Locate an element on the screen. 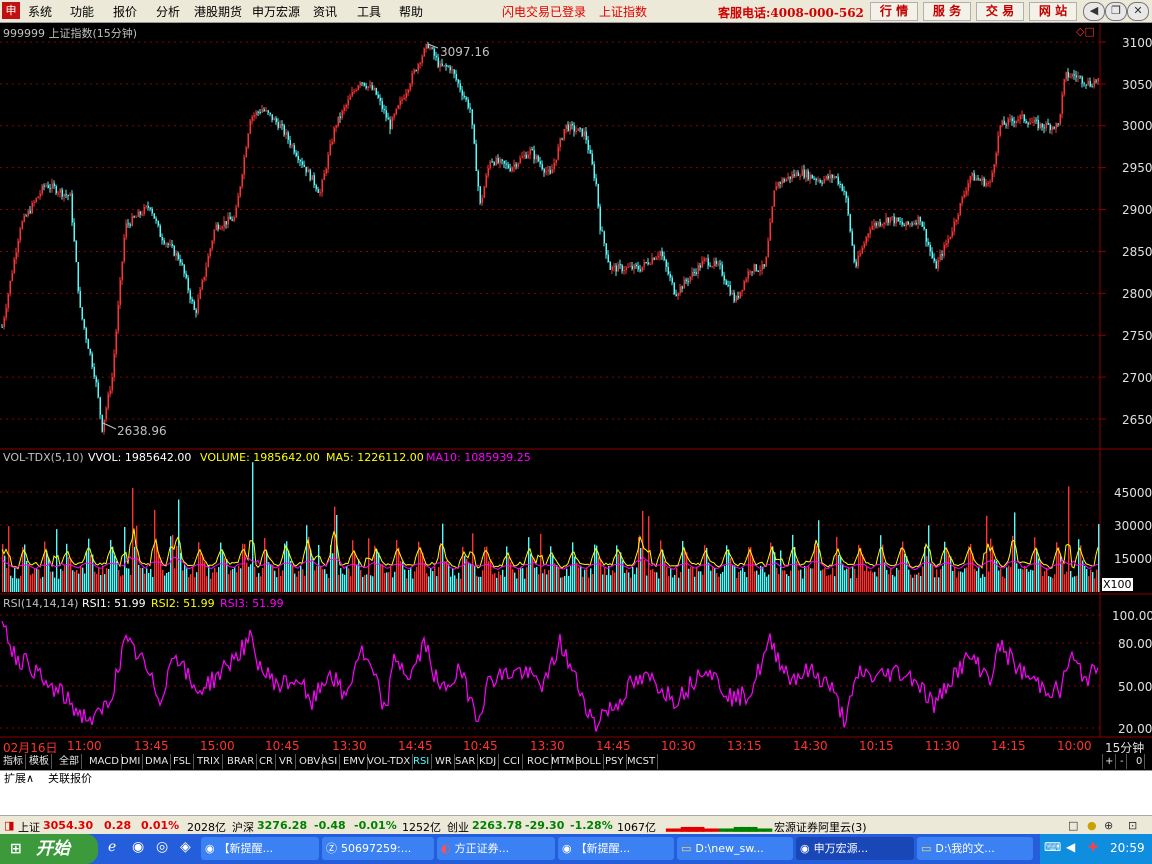 The image size is (1152, 864). reset-button: 0 is located at coordinates (1140, 761).